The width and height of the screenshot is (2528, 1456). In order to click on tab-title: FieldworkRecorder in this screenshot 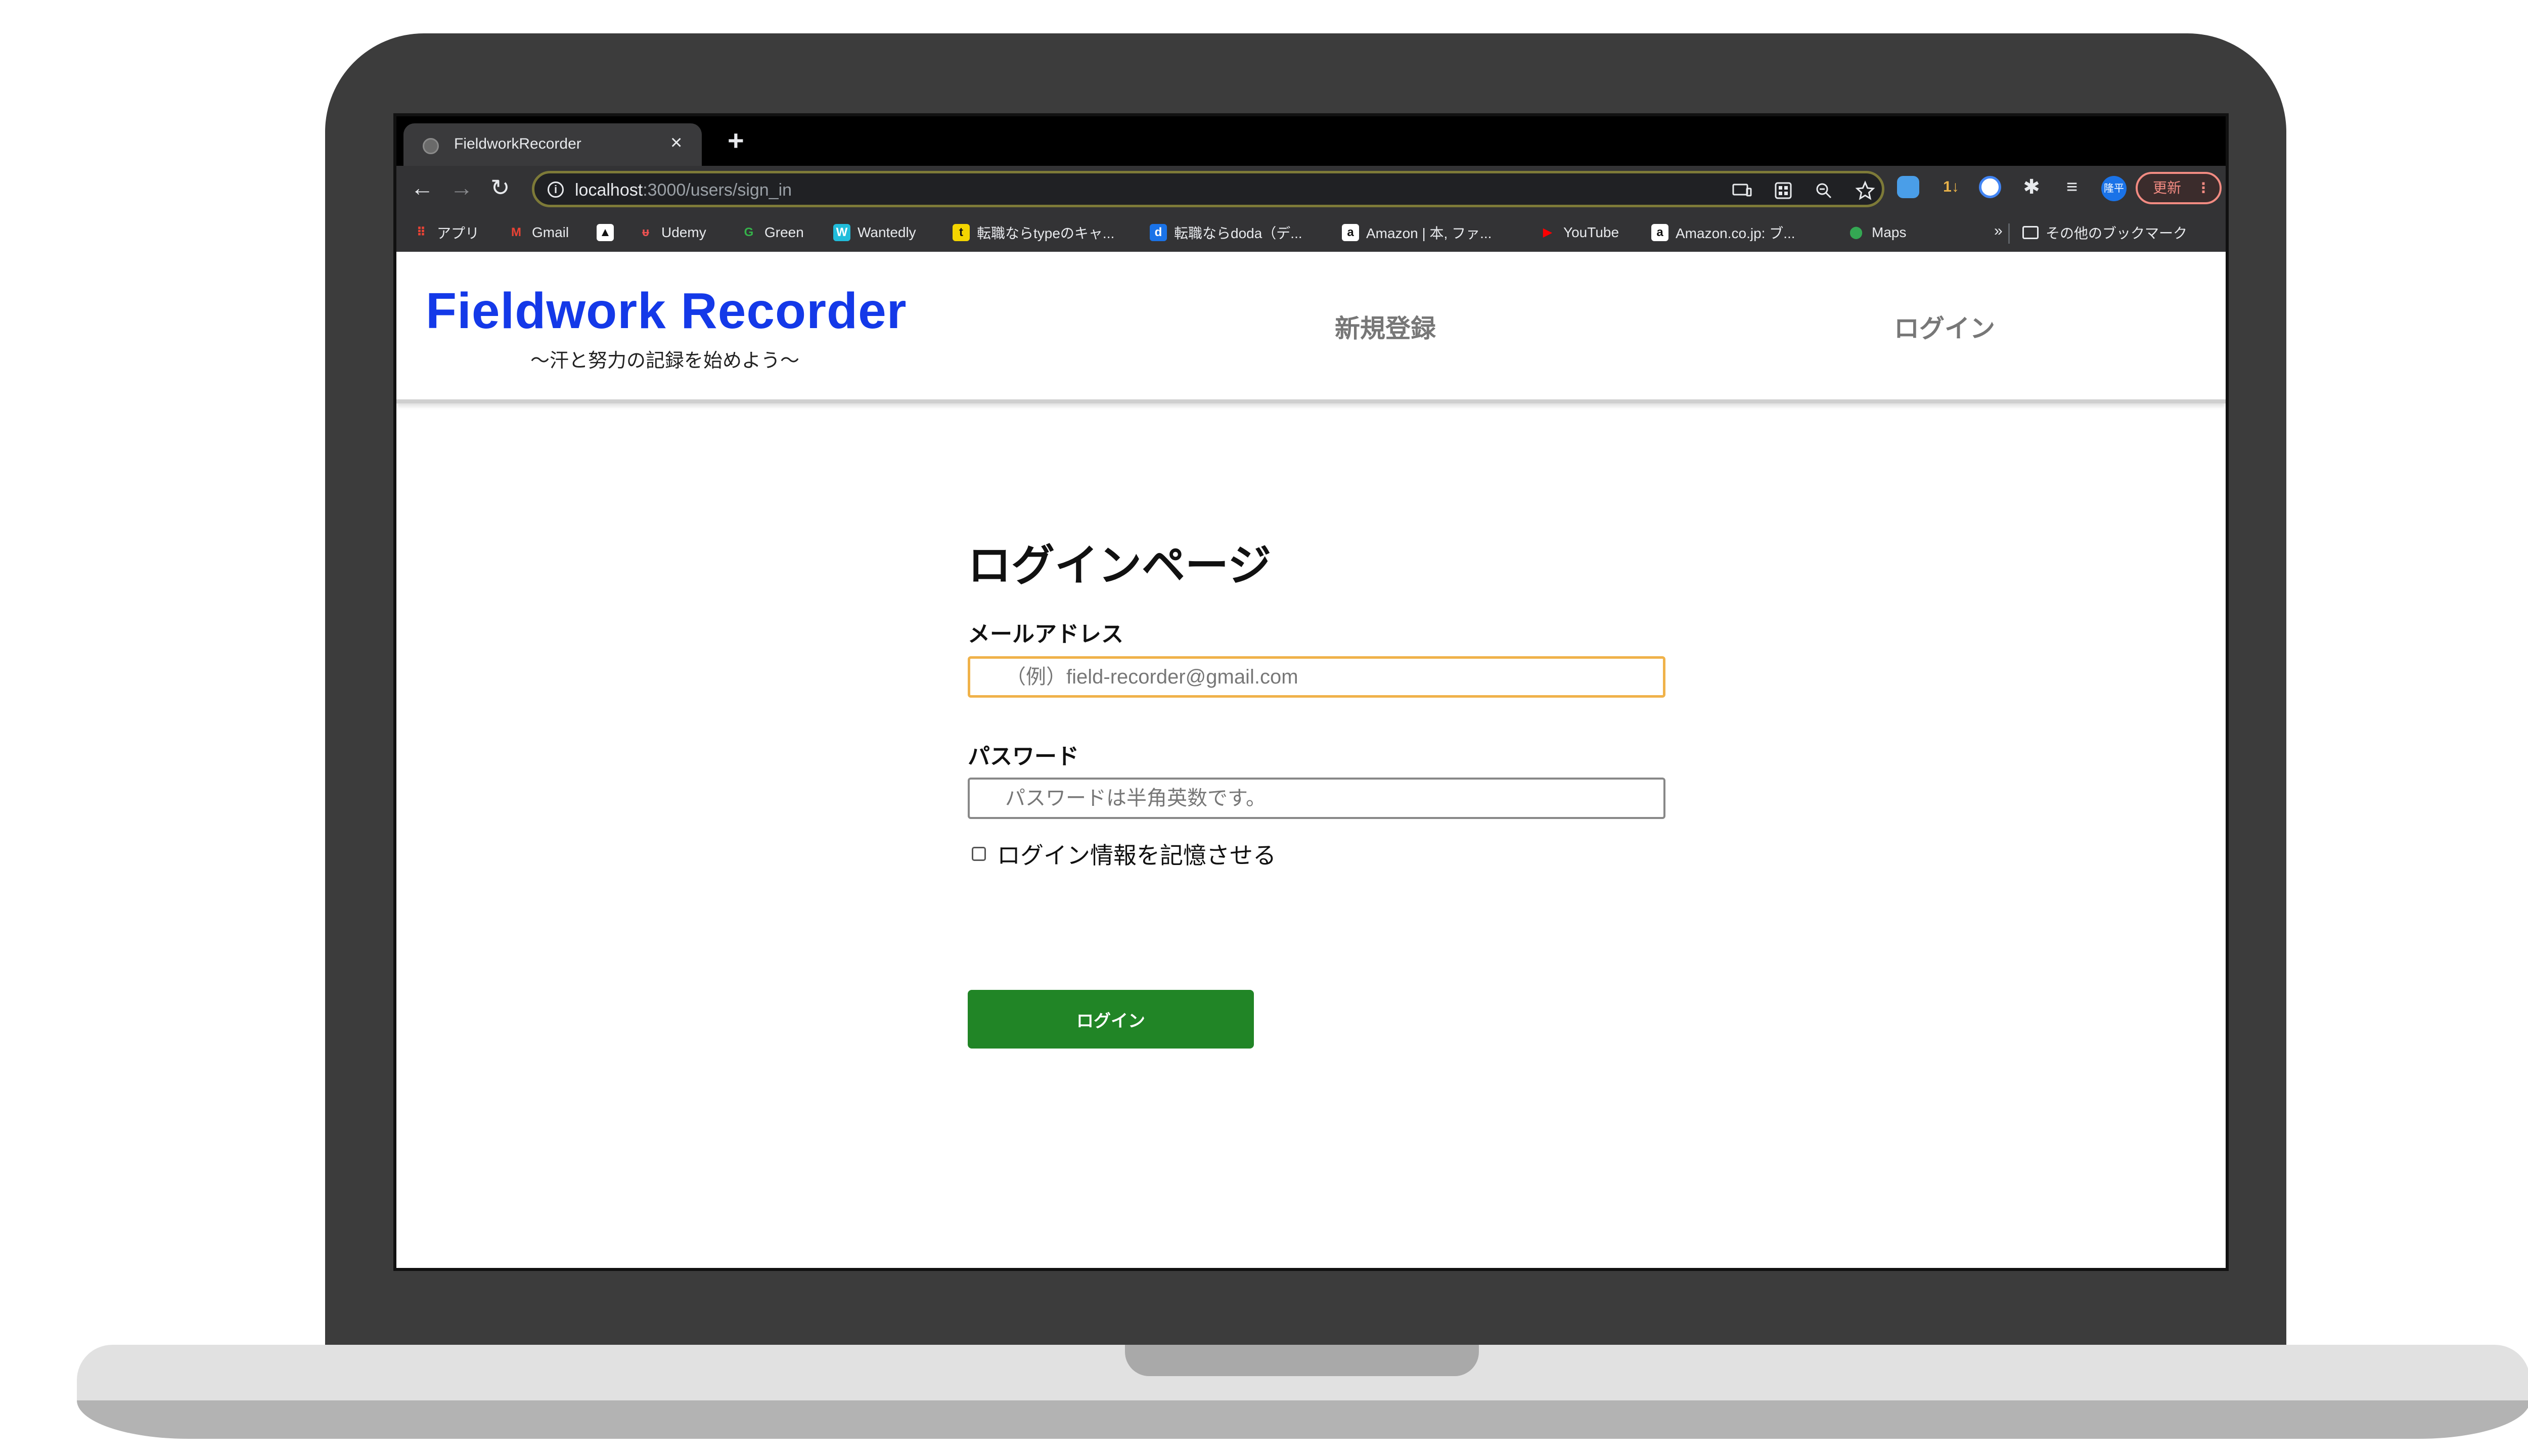, I will do `click(518, 143)`.